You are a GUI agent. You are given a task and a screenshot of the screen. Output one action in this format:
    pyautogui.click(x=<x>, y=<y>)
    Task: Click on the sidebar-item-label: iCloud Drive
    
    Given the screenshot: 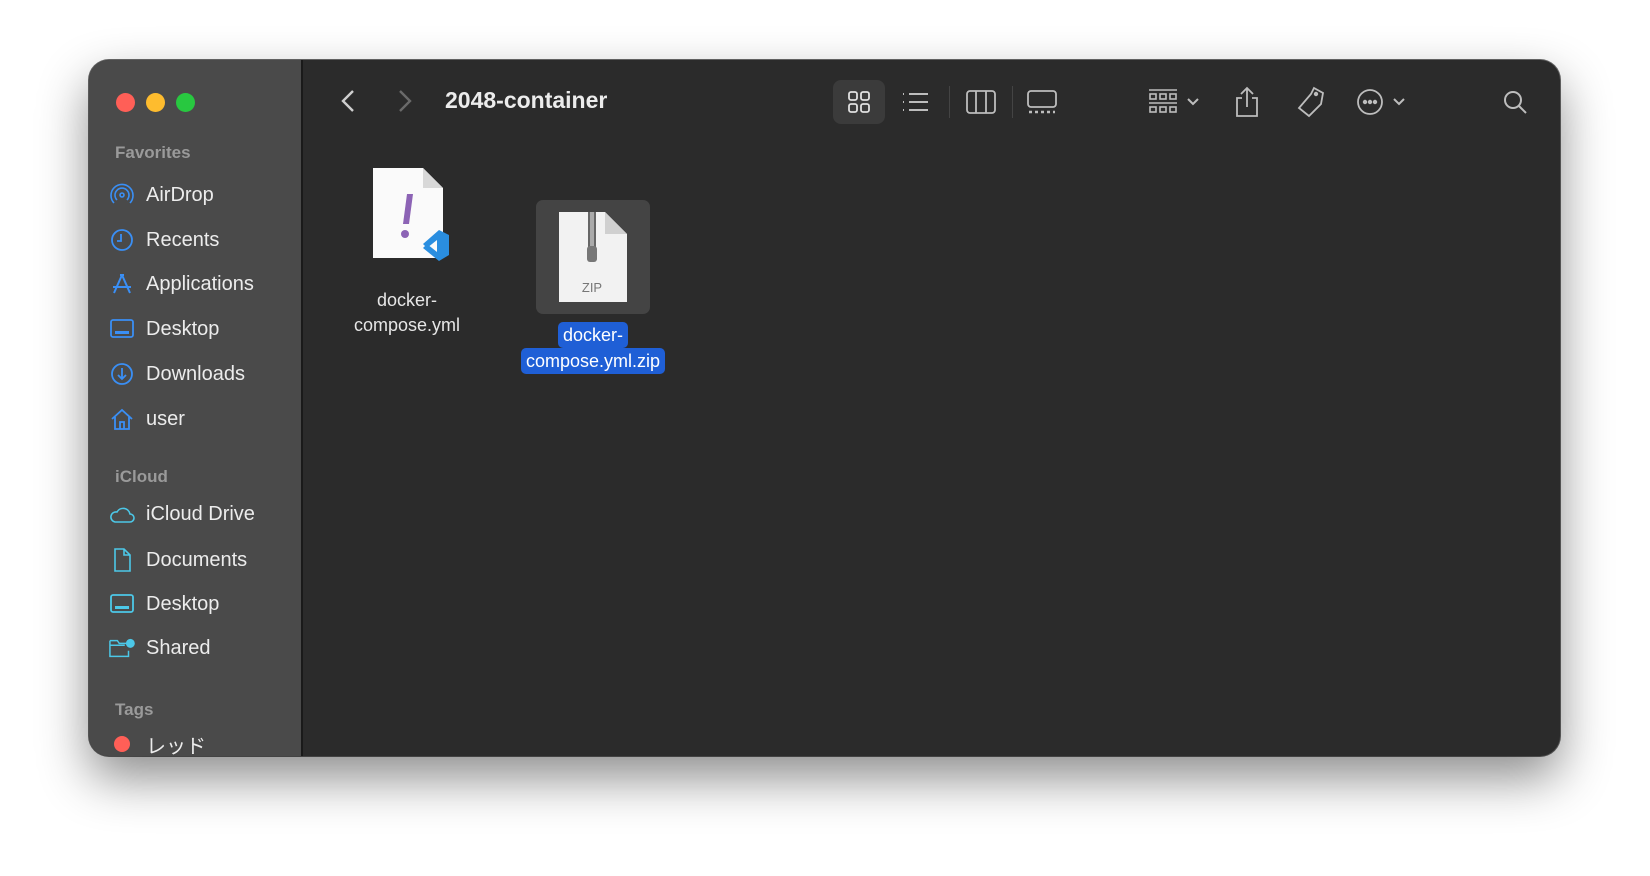 What is the action you would take?
    pyautogui.click(x=200, y=513)
    